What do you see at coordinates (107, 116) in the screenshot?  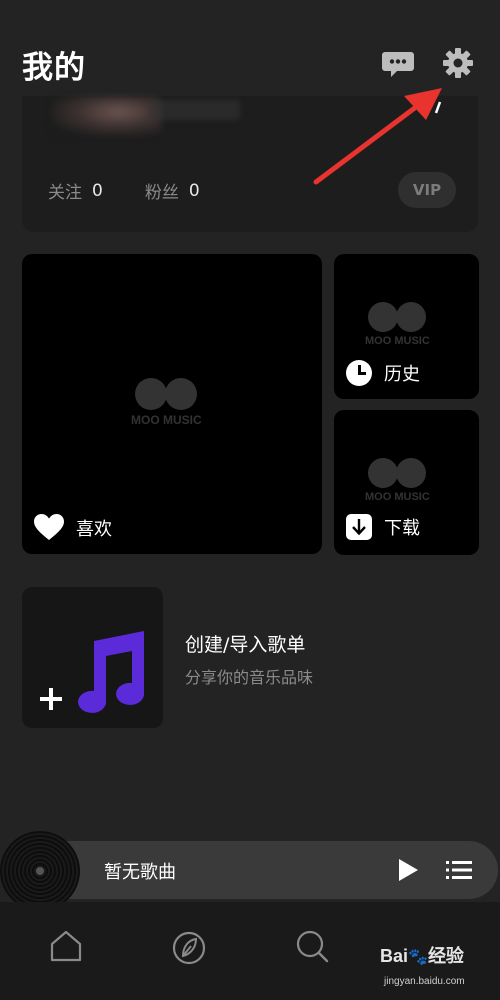 I see `avatar` at bounding box center [107, 116].